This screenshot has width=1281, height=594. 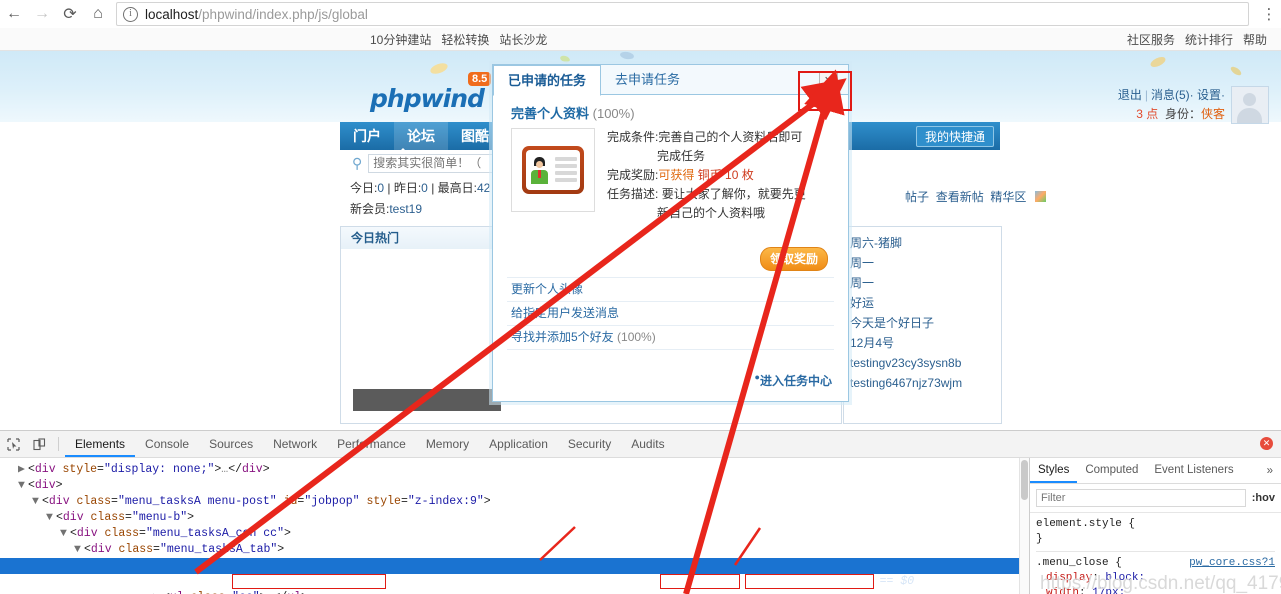 I want to click on home-icon: ⌂, so click(x=98, y=14).